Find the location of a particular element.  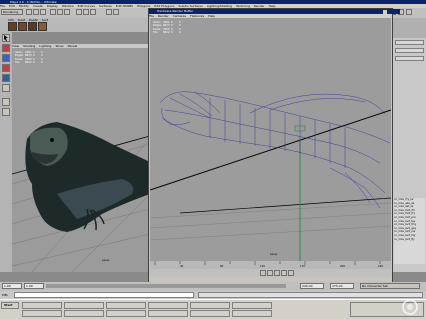

select-hierarchy-icon is located at coordinates (53, 12).